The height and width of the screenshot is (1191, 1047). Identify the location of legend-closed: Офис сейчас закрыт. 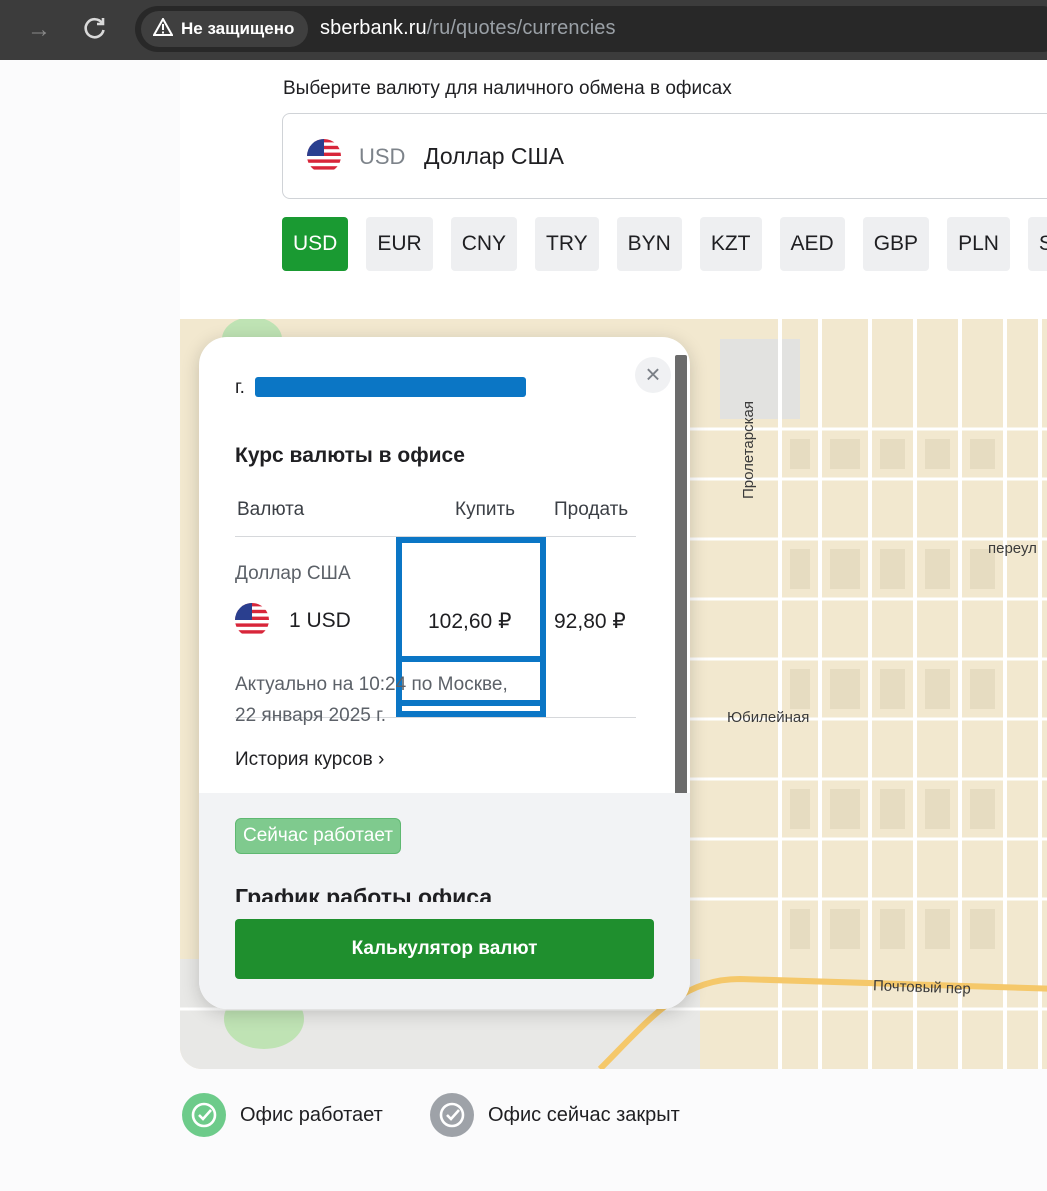
(555, 1115).